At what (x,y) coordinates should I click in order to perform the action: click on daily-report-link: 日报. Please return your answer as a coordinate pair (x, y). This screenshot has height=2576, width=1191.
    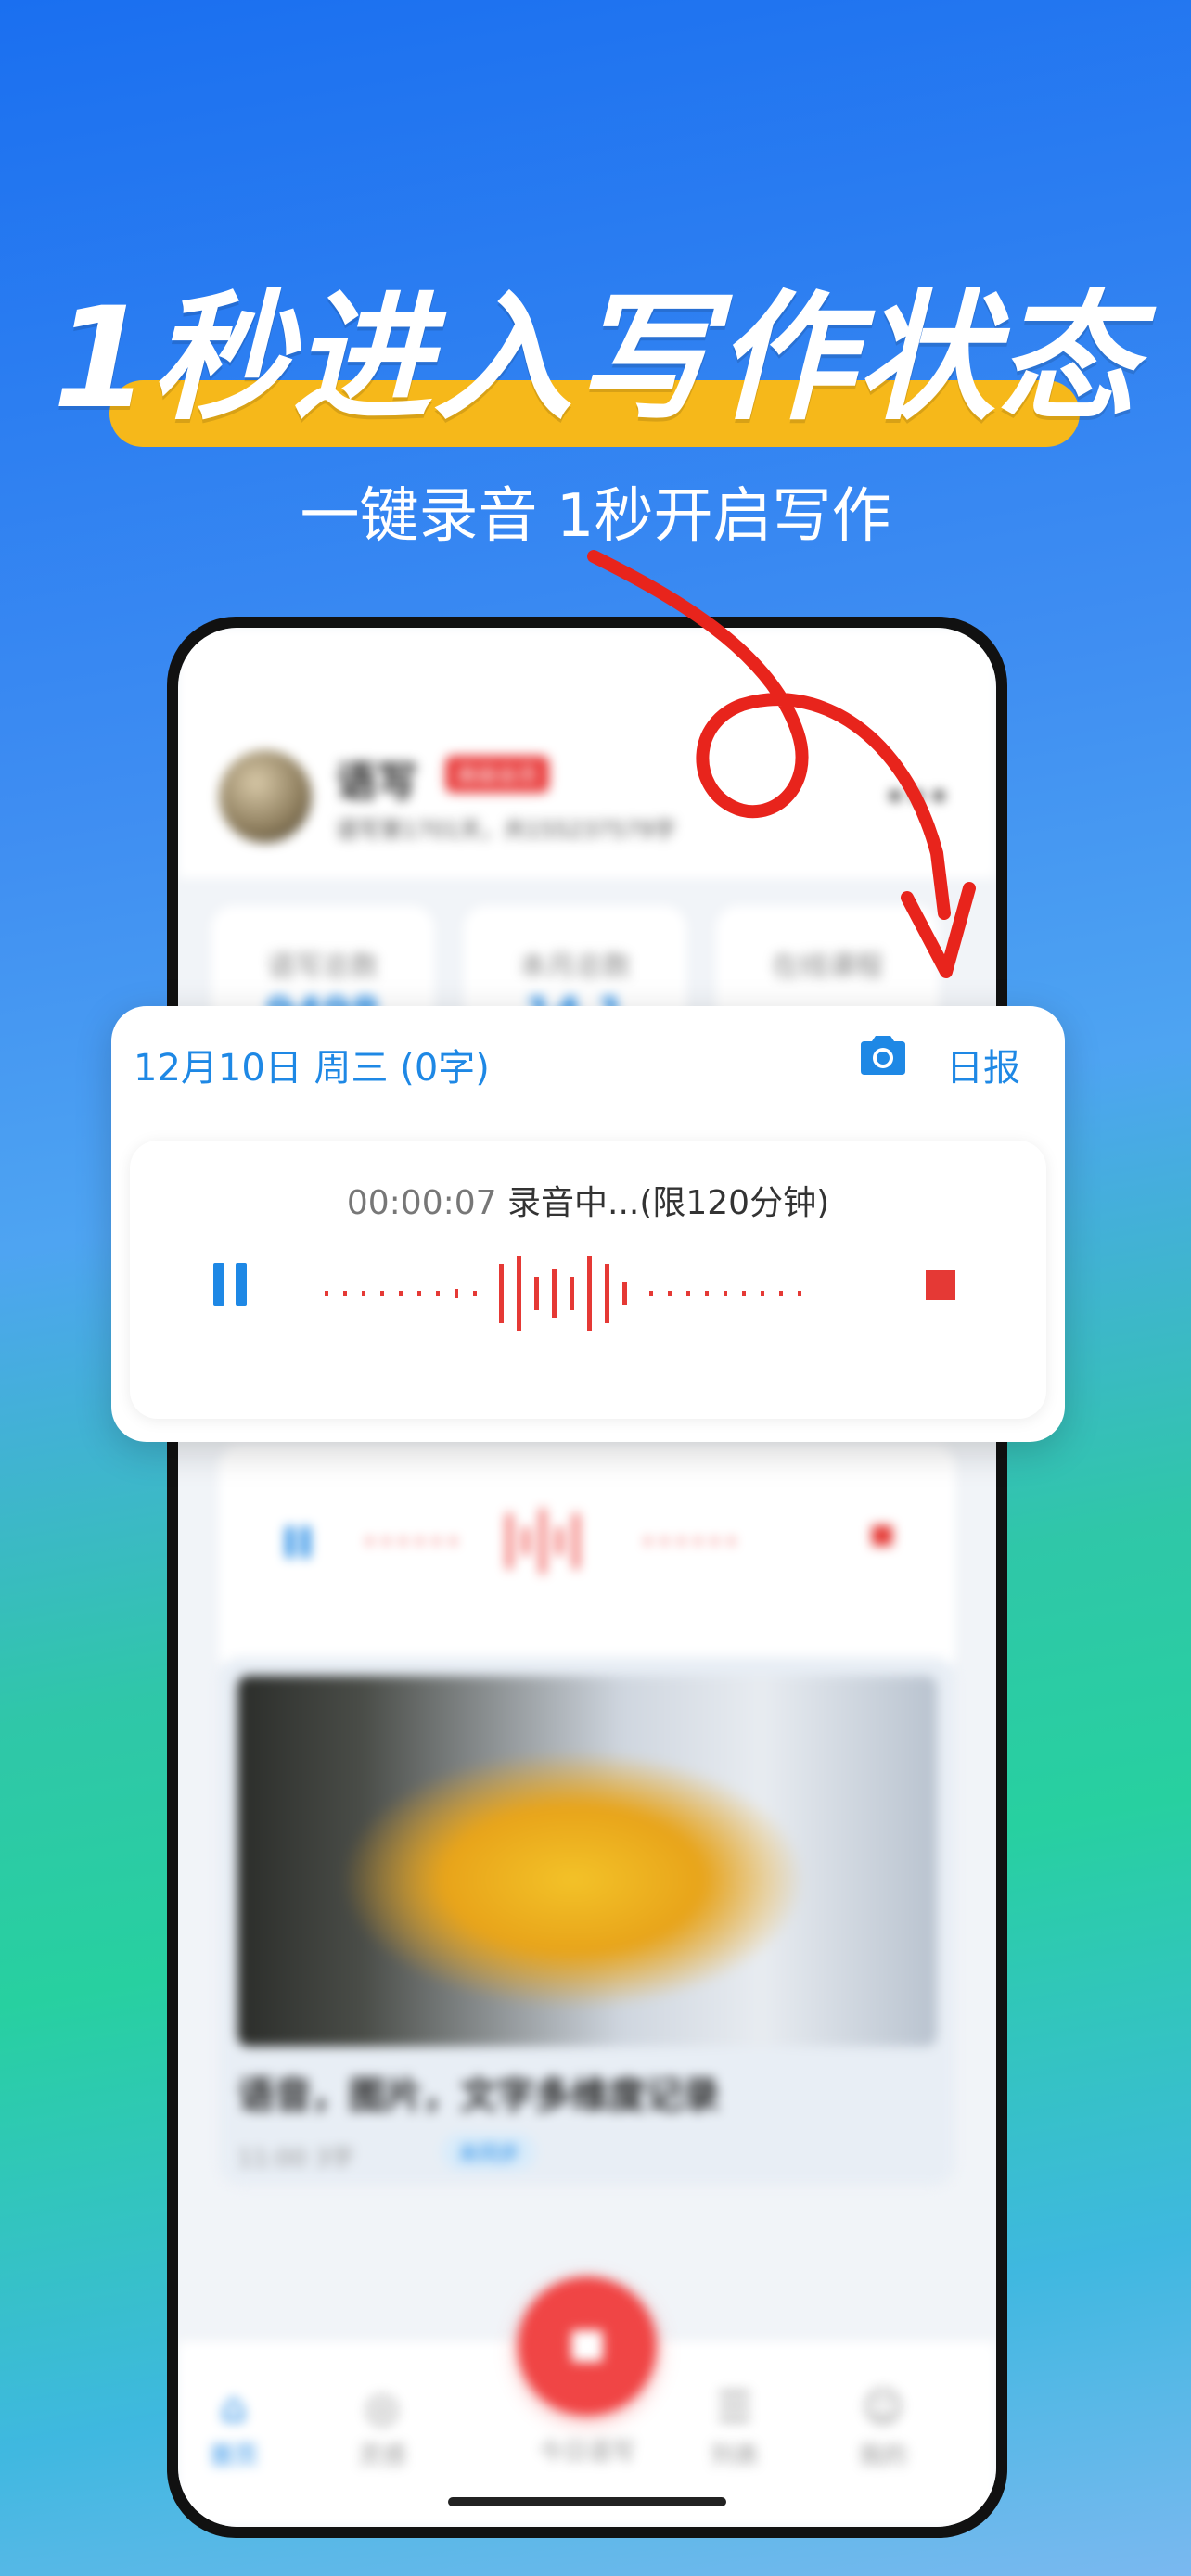
    Looking at the image, I should click on (983, 1064).